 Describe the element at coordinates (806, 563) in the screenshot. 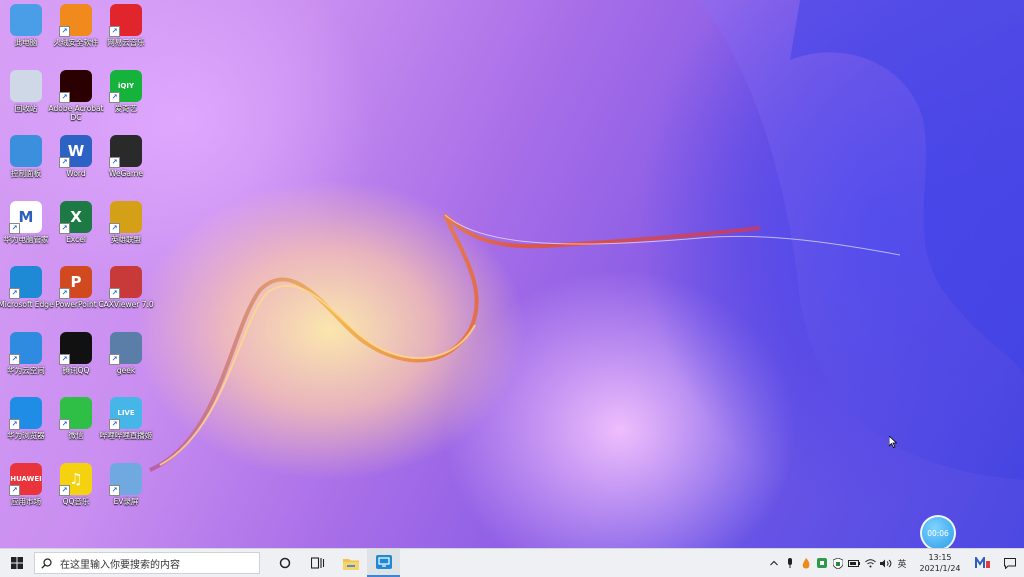

I see `huorong-tray-icon` at that location.